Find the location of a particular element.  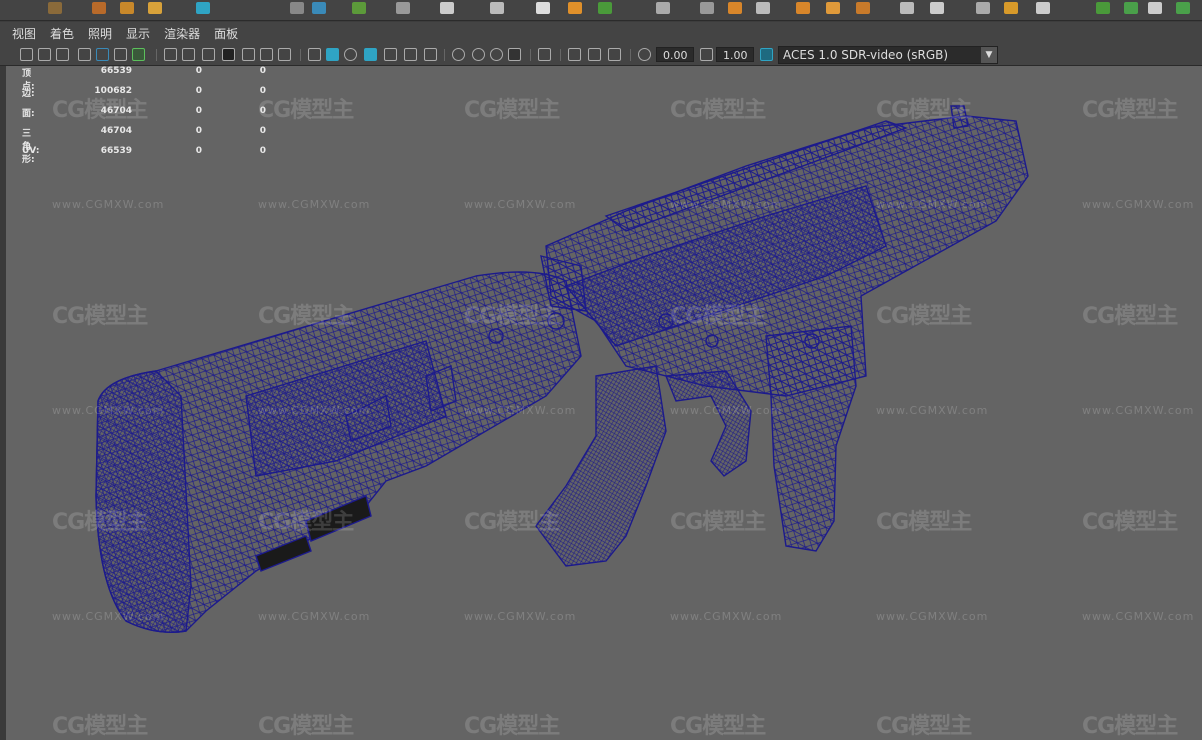

safe-title-icon is located at coordinates (284, 54).